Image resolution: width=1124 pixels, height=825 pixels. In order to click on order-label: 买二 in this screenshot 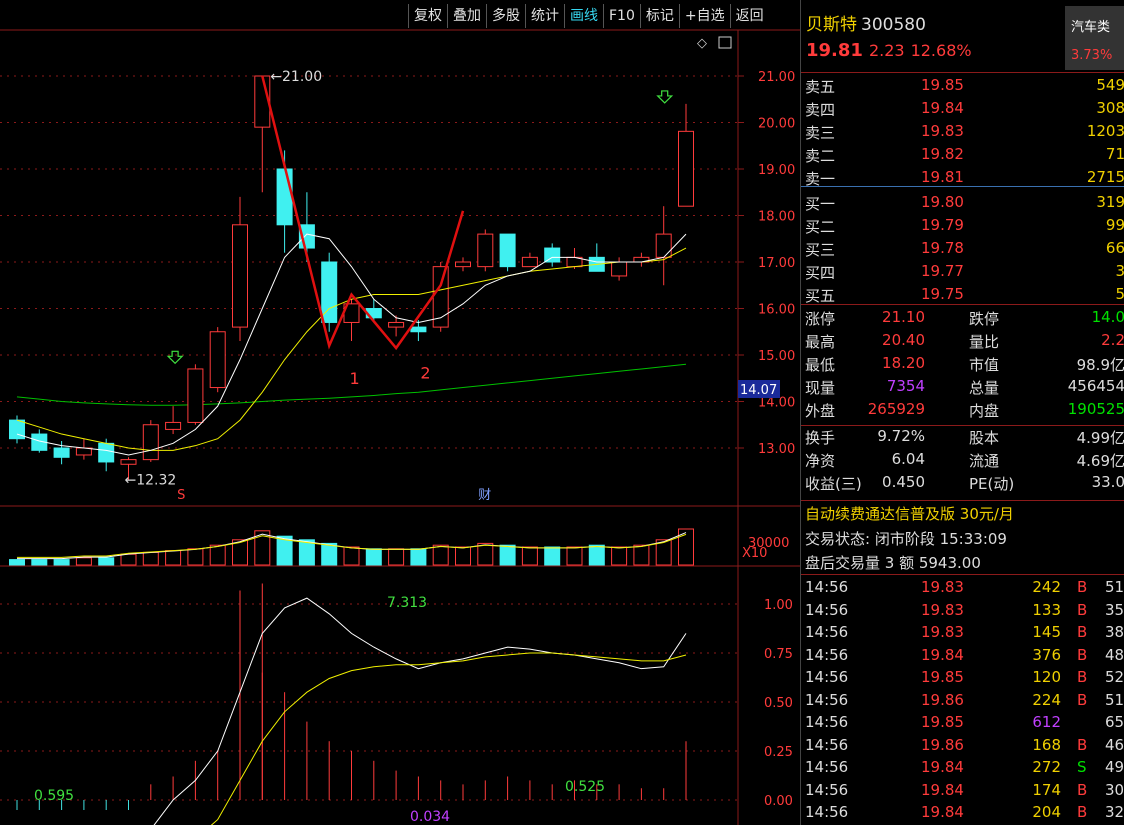, I will do `click(820, 227)`.